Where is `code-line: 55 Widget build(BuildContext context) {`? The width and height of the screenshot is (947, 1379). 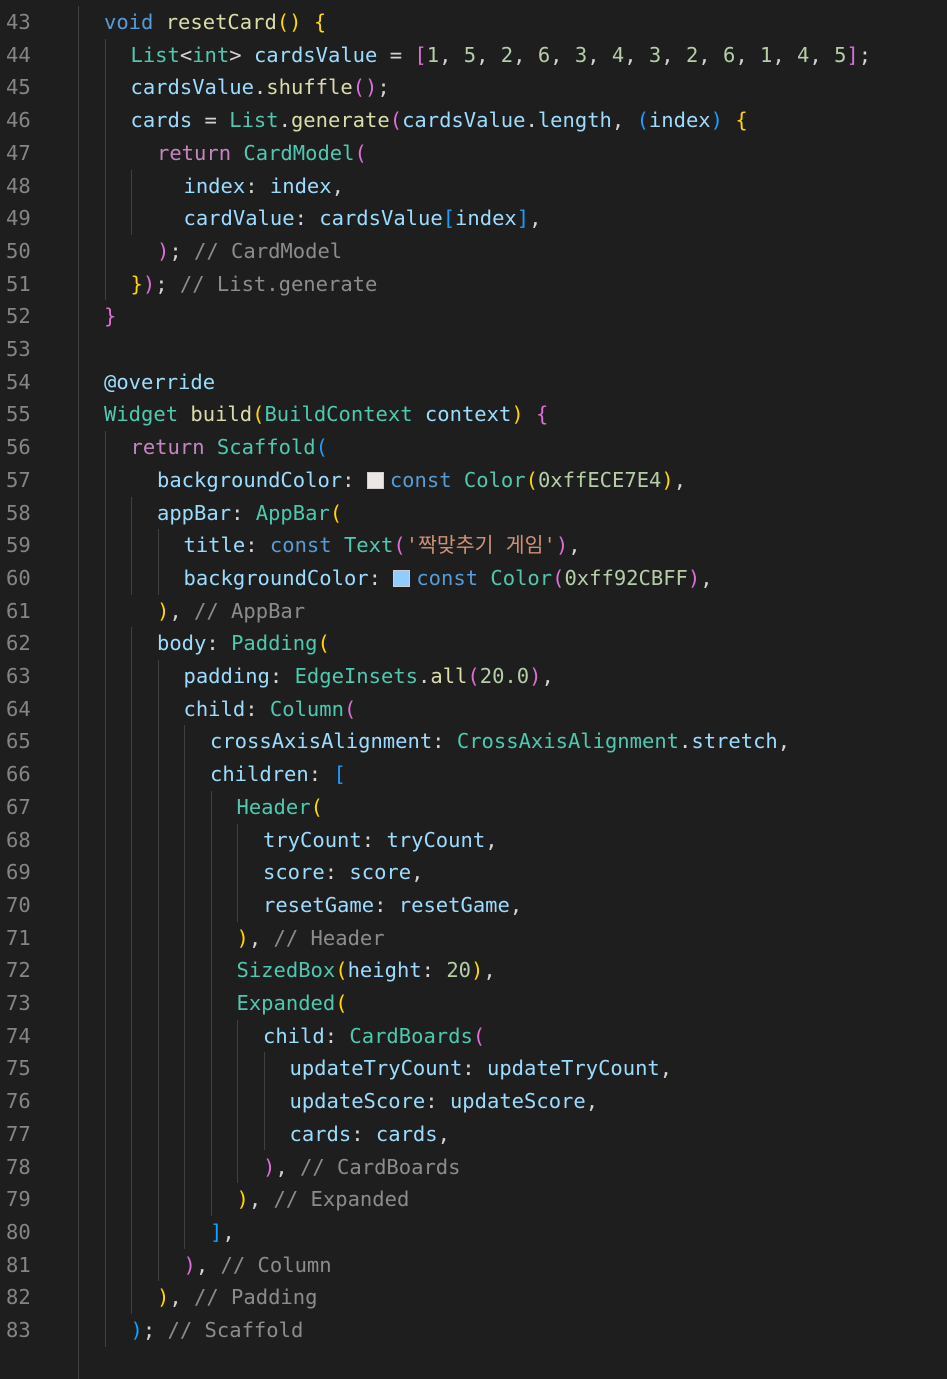 code-line: 55 Widget build(BuildContext context) { is located at coordinates (473, 414).